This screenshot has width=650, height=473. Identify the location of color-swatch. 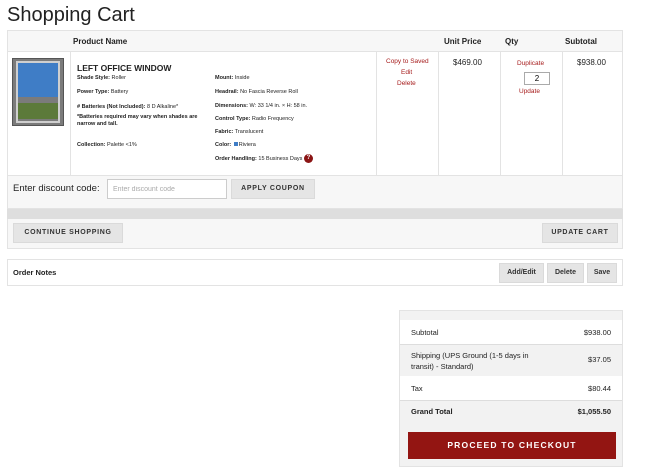
(235, 144).